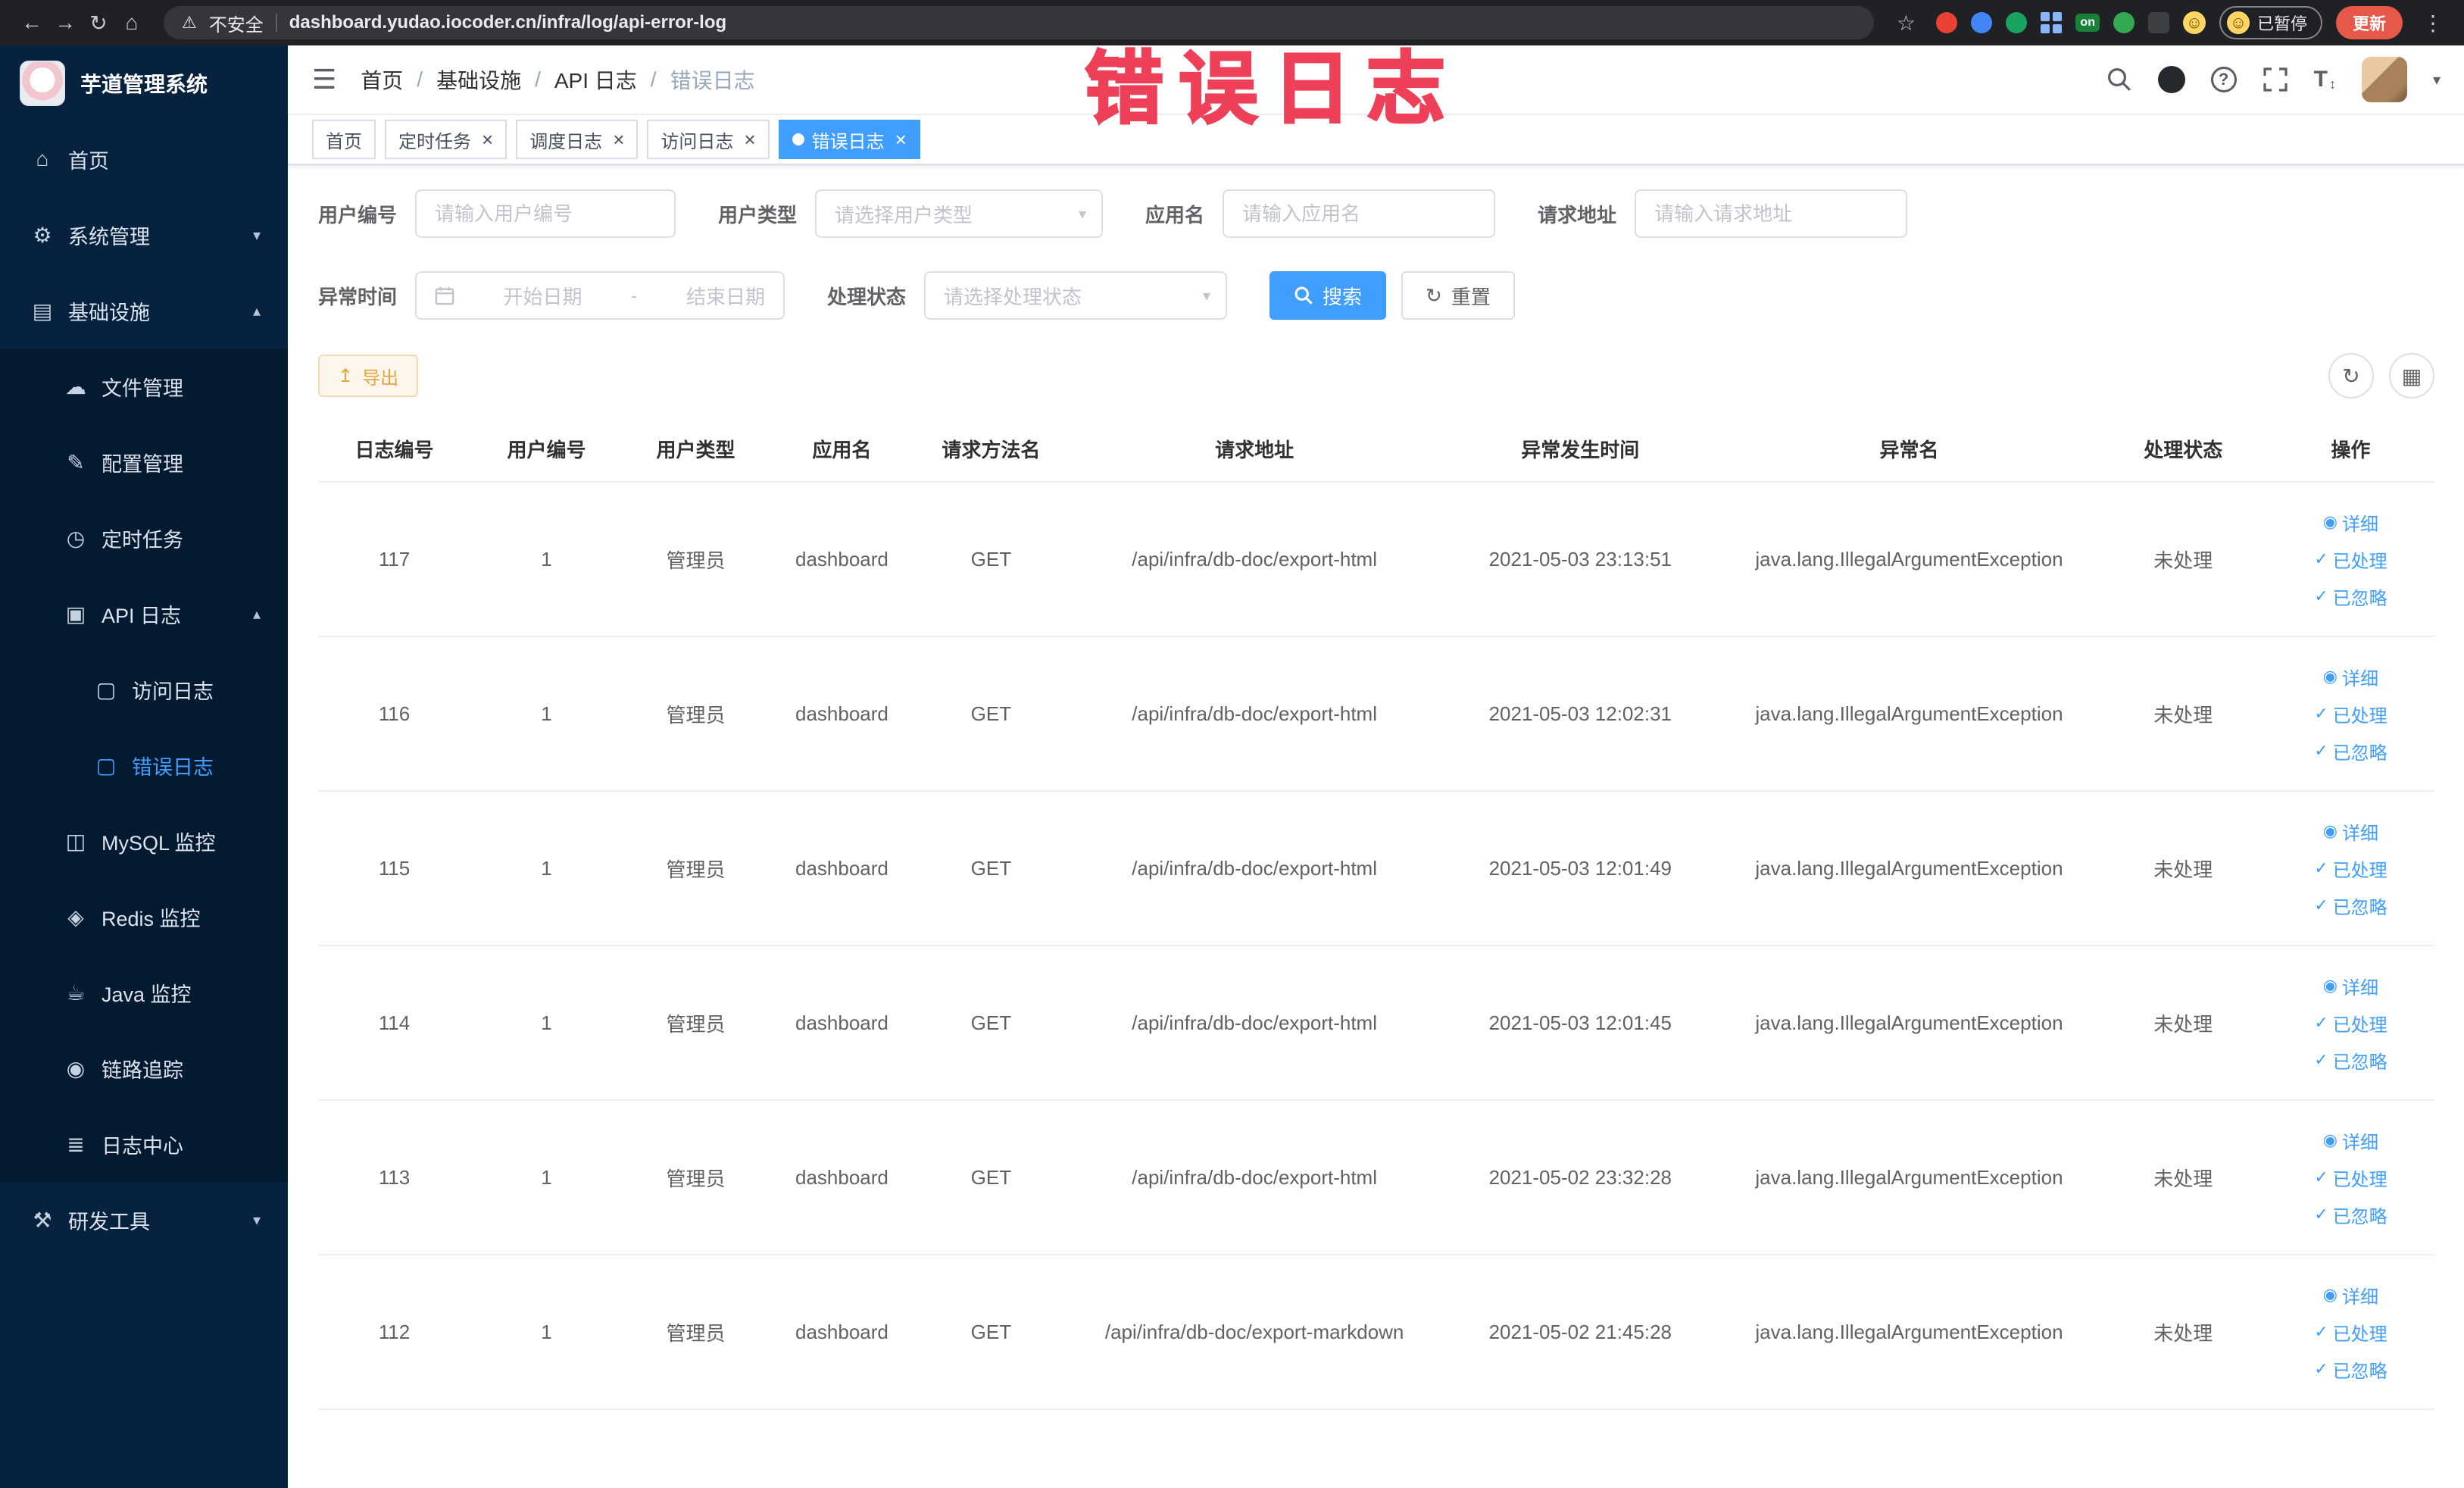  I want to click on browser-home-icon: ⌂, so click(131, 23).